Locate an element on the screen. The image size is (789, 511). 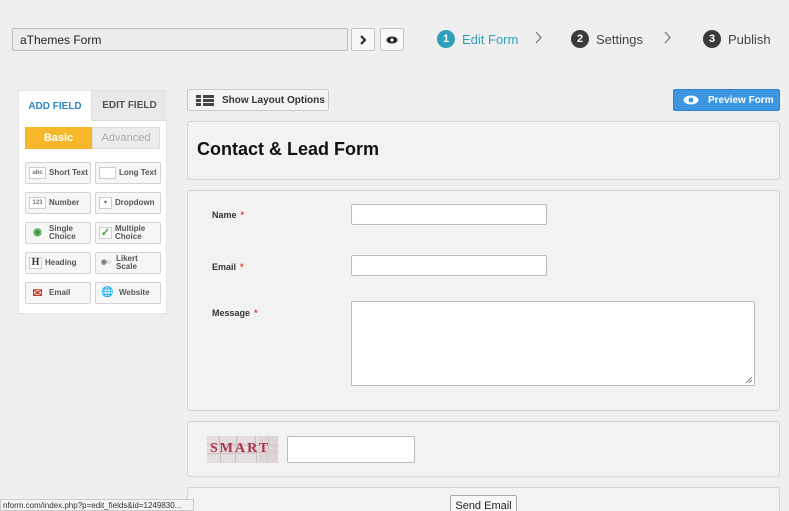
heading-icon: H is located at coordinates (35, 263).